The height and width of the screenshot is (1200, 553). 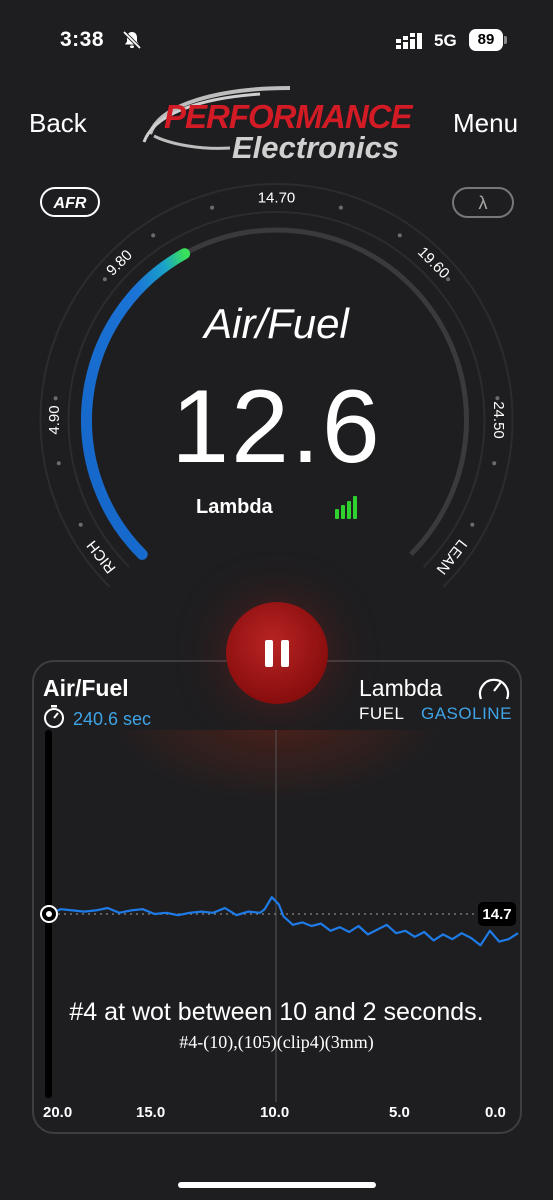 What do you see at coordinates (102, 556) in the screenshot?
I see `gauge-rich-label: RICH` at bounding box center [102, 556].